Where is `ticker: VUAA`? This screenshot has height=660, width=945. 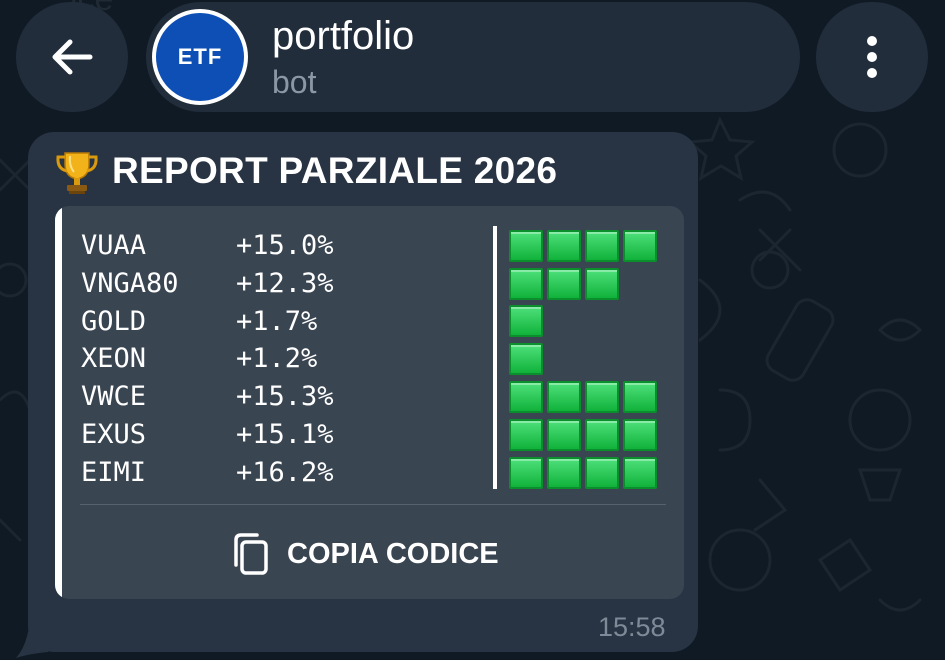
ticker: VUAA is located at coordinates (114, 245).